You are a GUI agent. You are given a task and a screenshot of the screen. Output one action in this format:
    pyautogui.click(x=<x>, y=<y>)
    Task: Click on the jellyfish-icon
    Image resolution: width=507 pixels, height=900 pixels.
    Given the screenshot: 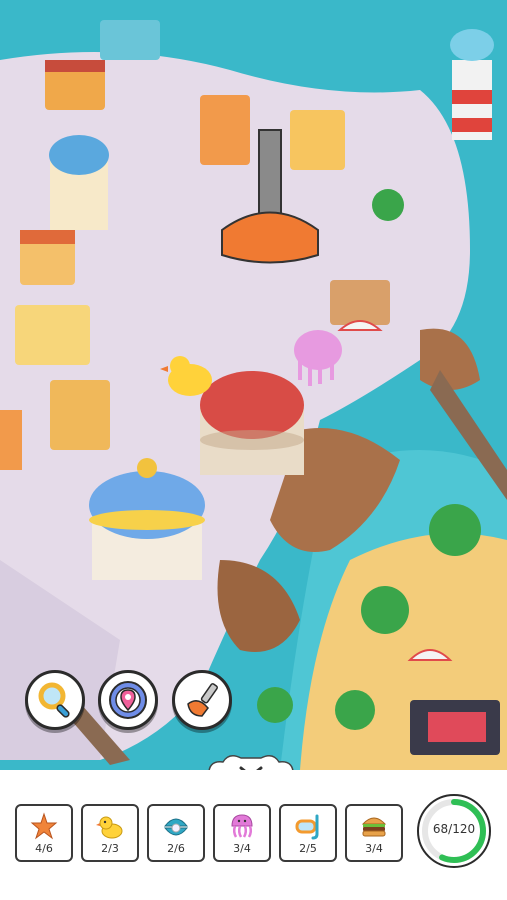 What is the action you would take?
    pyautogui.click(x=242, y=826)
    